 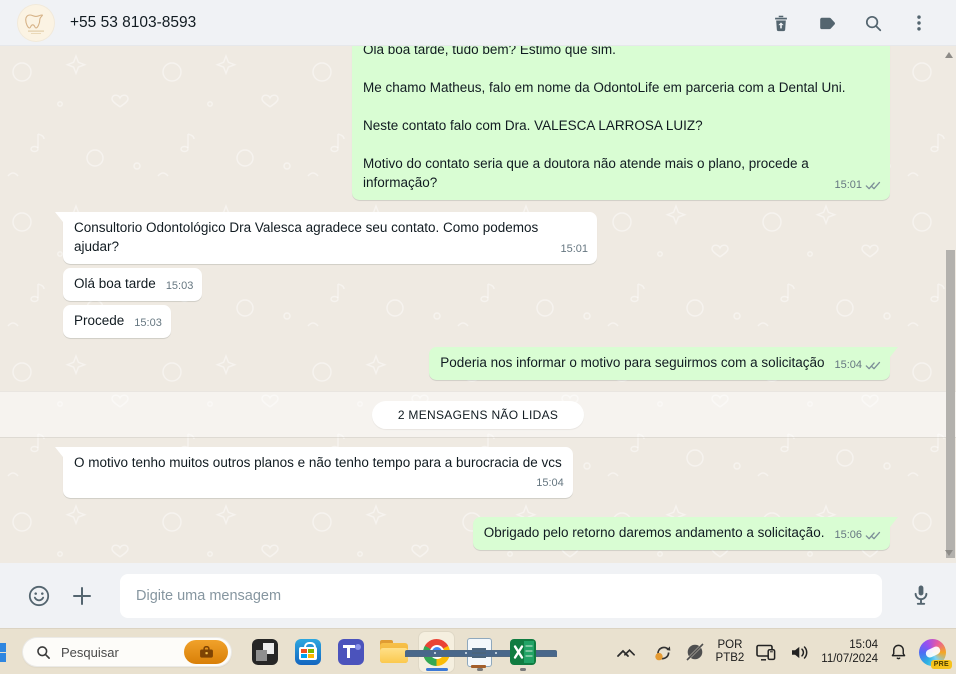 What do you see at coordinates (935, 653) in the screenshot?
I see `copilot-icon: PRE` at bounding box center [935, 653].